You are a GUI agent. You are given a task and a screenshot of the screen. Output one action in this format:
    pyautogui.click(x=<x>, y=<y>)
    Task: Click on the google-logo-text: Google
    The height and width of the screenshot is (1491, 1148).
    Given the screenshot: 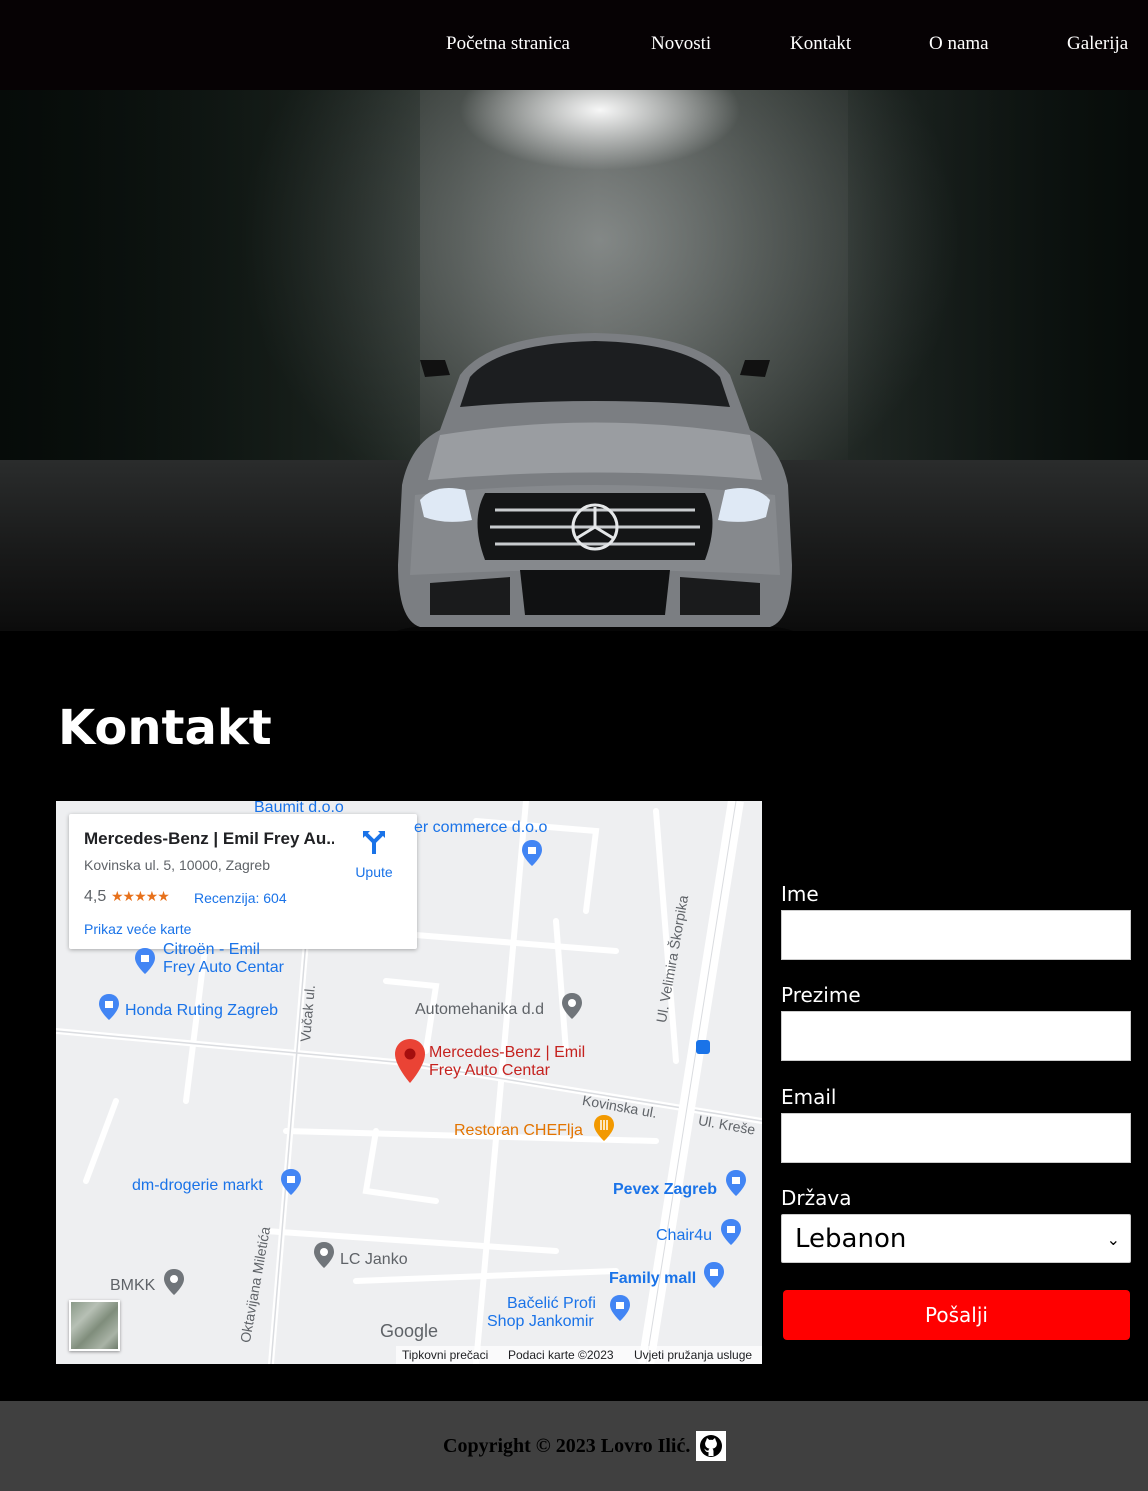 What is the action you would take?
    pyautogui.click(x=409, y=1331)
    